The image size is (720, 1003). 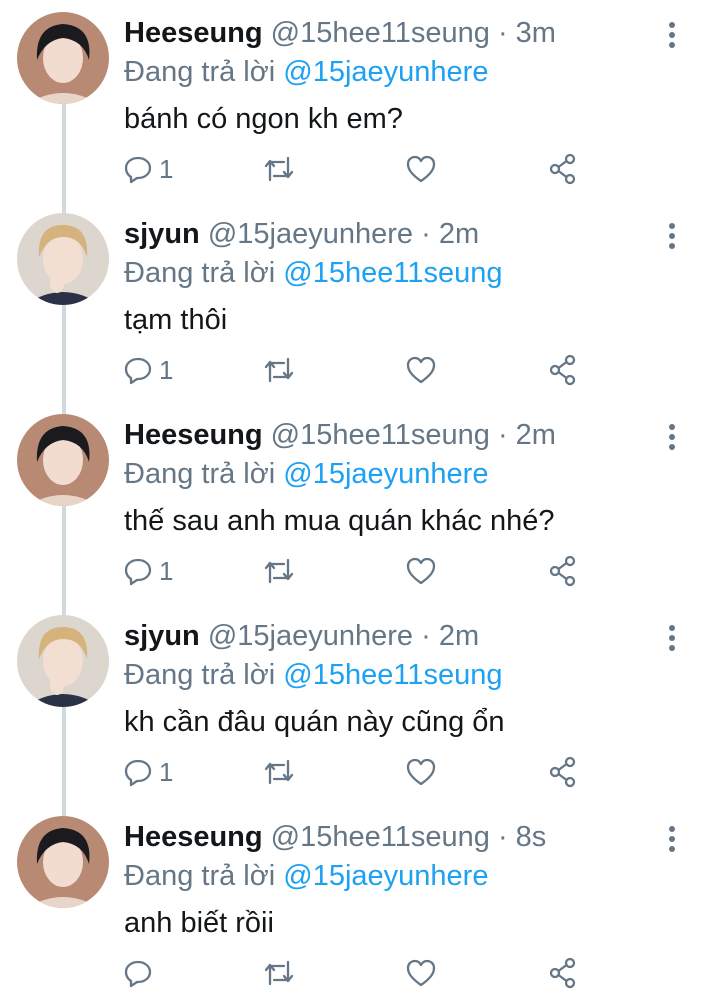 I want to click on tweet-header: Heeseung @15hee11seung · 2m, so click(x=340, y=435).